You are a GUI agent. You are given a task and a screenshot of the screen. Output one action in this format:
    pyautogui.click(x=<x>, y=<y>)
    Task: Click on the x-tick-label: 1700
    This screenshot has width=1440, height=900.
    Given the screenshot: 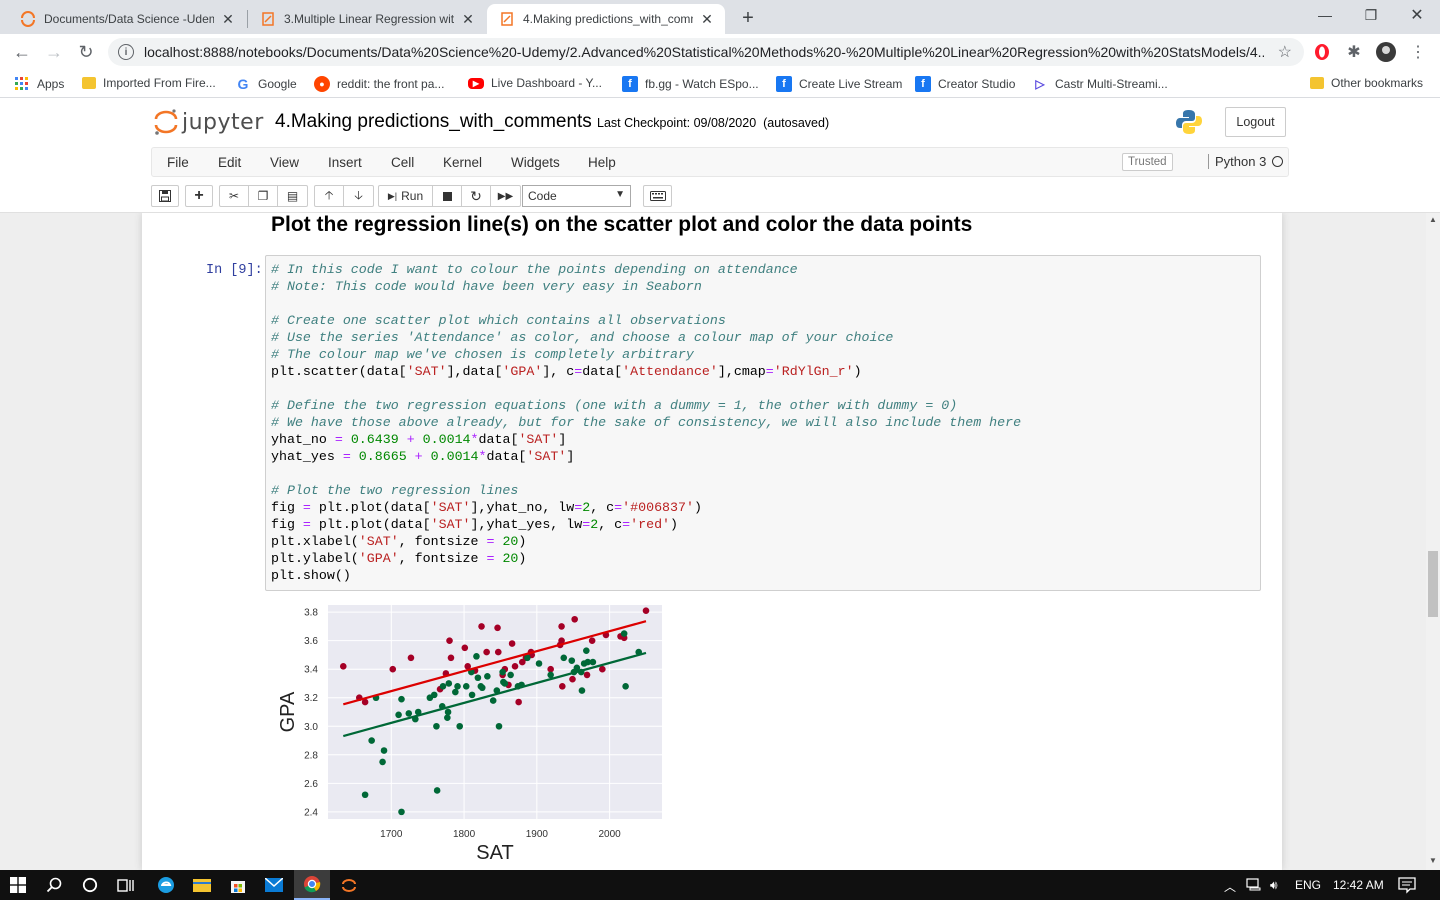 What is the action you would take?
    pyautogui.click(x=391, y=834)
    